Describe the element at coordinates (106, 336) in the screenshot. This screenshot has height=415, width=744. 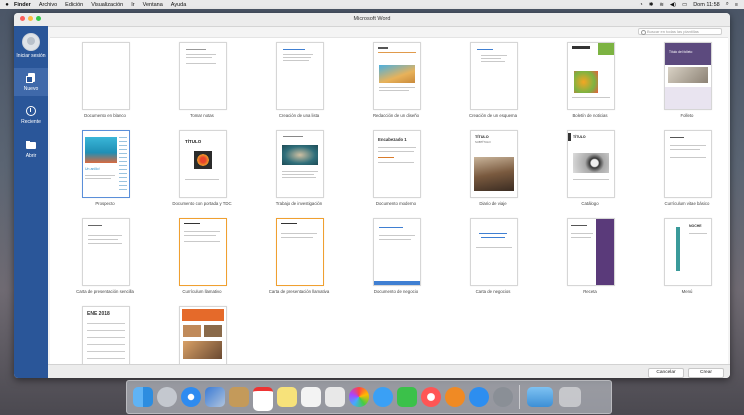
I see `template-thumbnail: ENE 2018` at that location.